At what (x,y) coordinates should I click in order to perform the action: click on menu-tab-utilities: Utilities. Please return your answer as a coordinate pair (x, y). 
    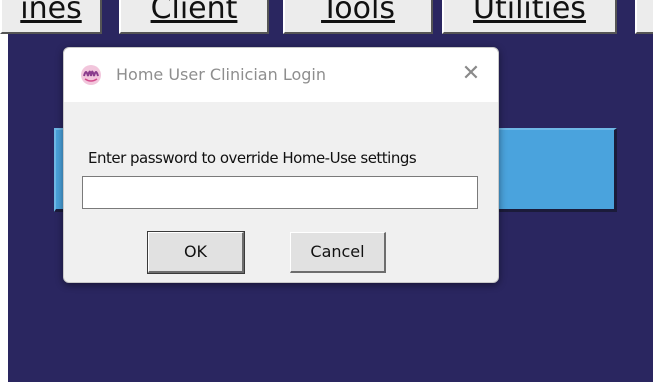
    Looking at the image, I should click on (529, 17).